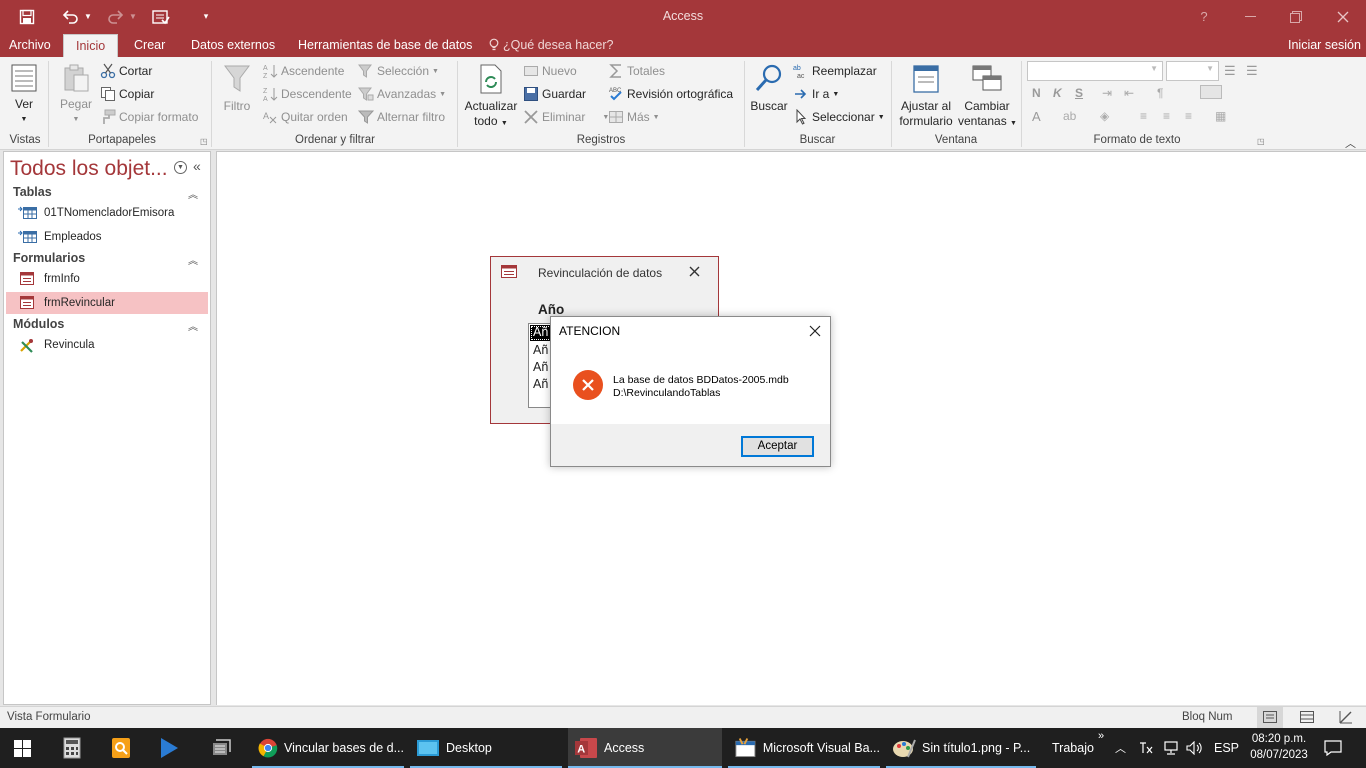  What do you see at coordinates (1160, 93) in the screenshot?
I see `paragraph-direction-icon: ¶` at bounding box center [1160, 93].